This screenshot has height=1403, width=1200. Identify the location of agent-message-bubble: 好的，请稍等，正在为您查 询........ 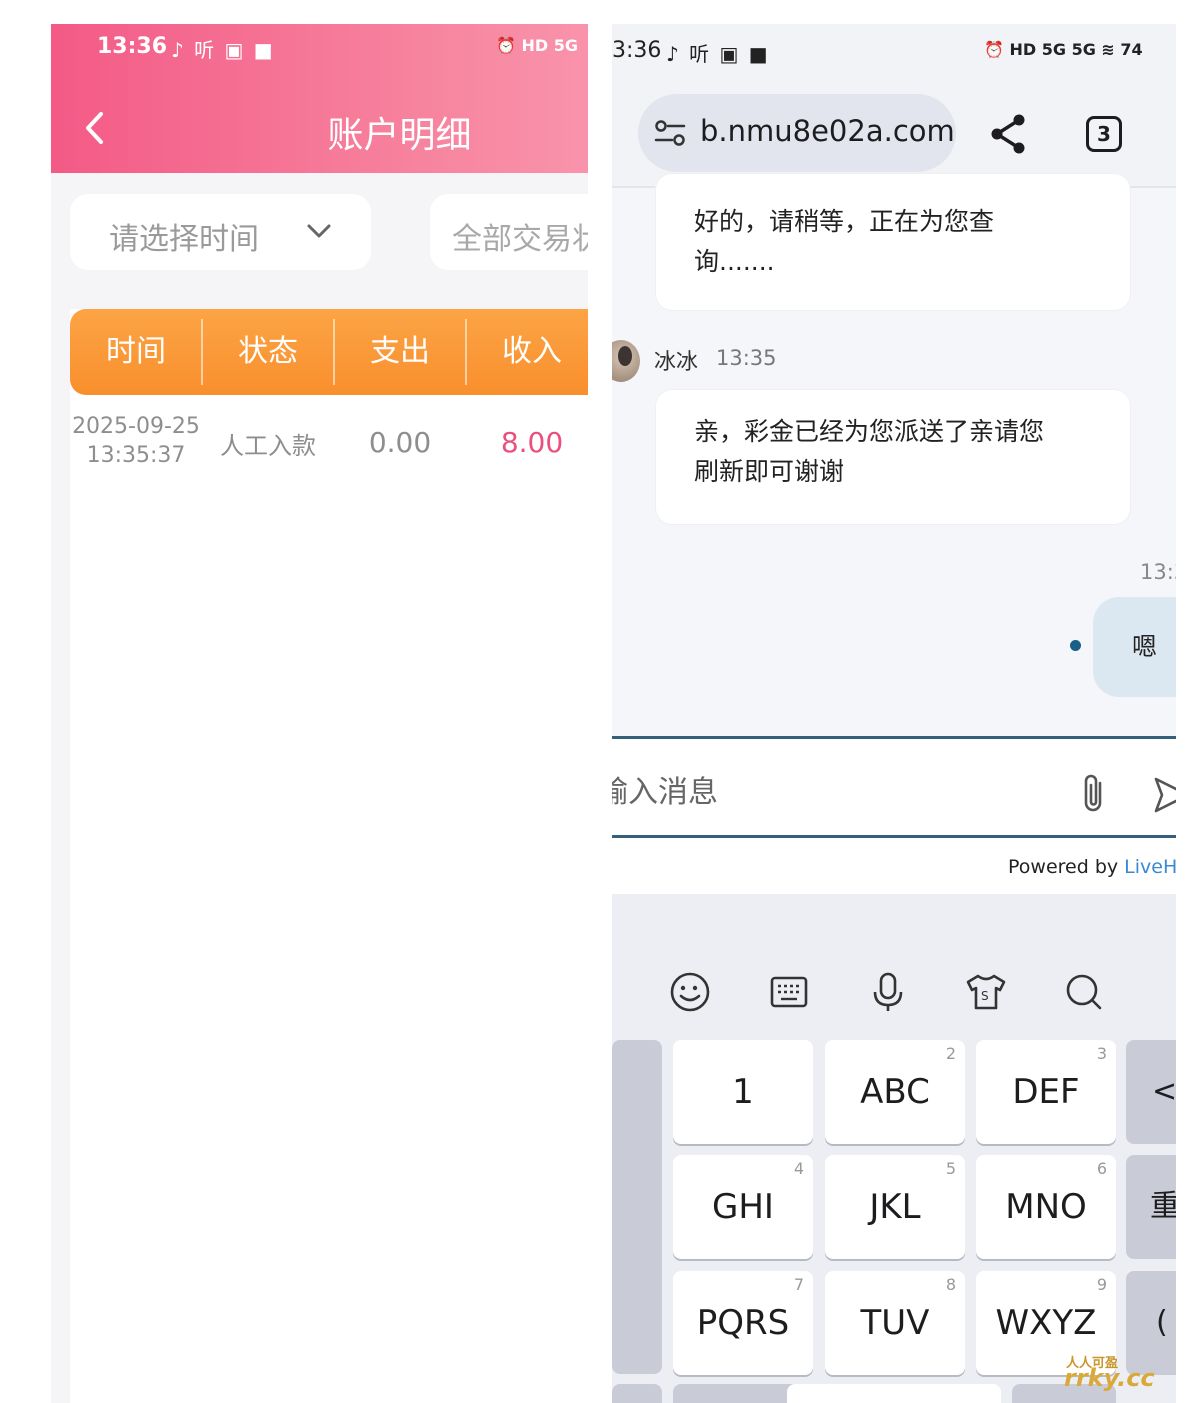
(893, 242).